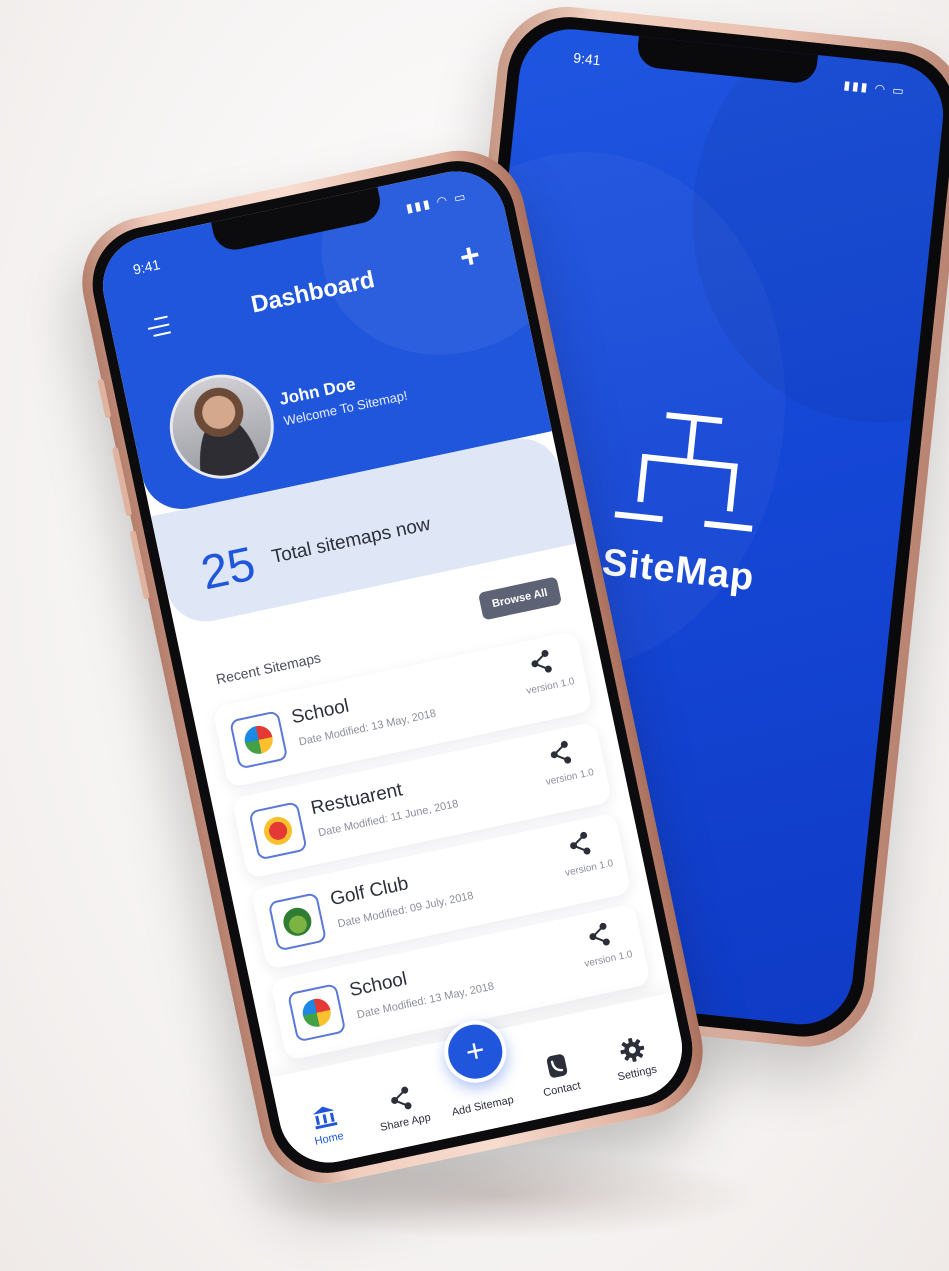 This screenshot has width=949, height=1271. What do you see at coordinates (228, 569) in the screenshot?
I see `total-sitemaps-count: 25` at bounding box center [228, 569].